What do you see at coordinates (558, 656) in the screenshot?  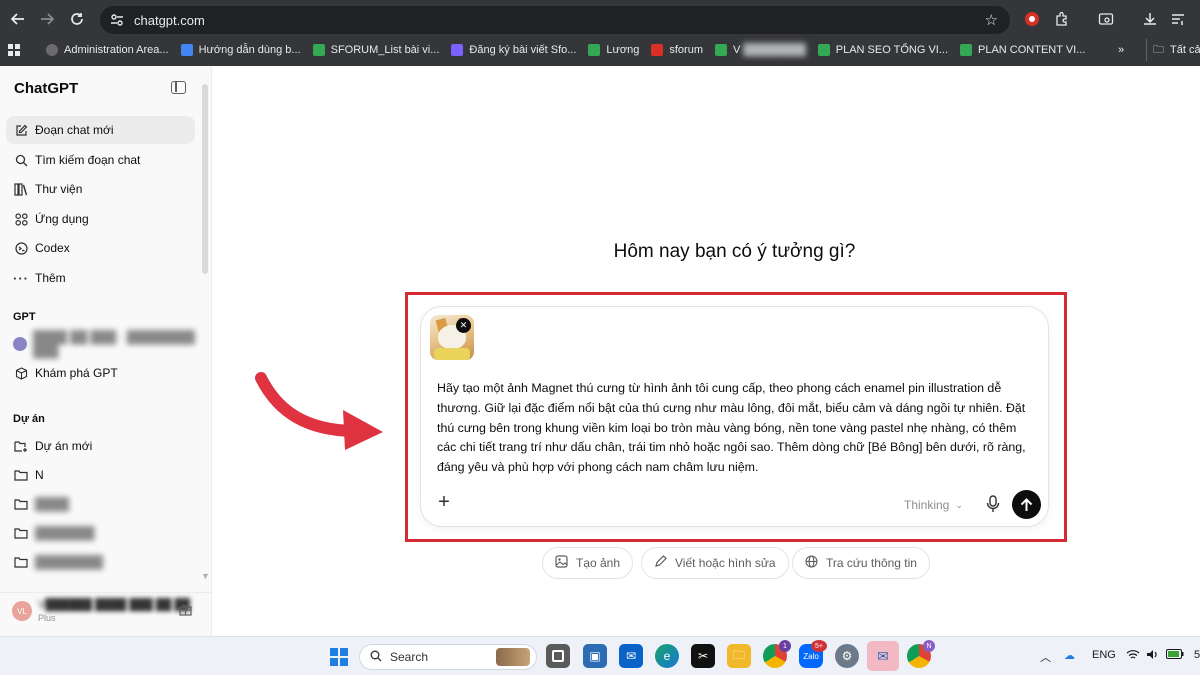 I see `task-view-icon` at bounding box center [558, 656].